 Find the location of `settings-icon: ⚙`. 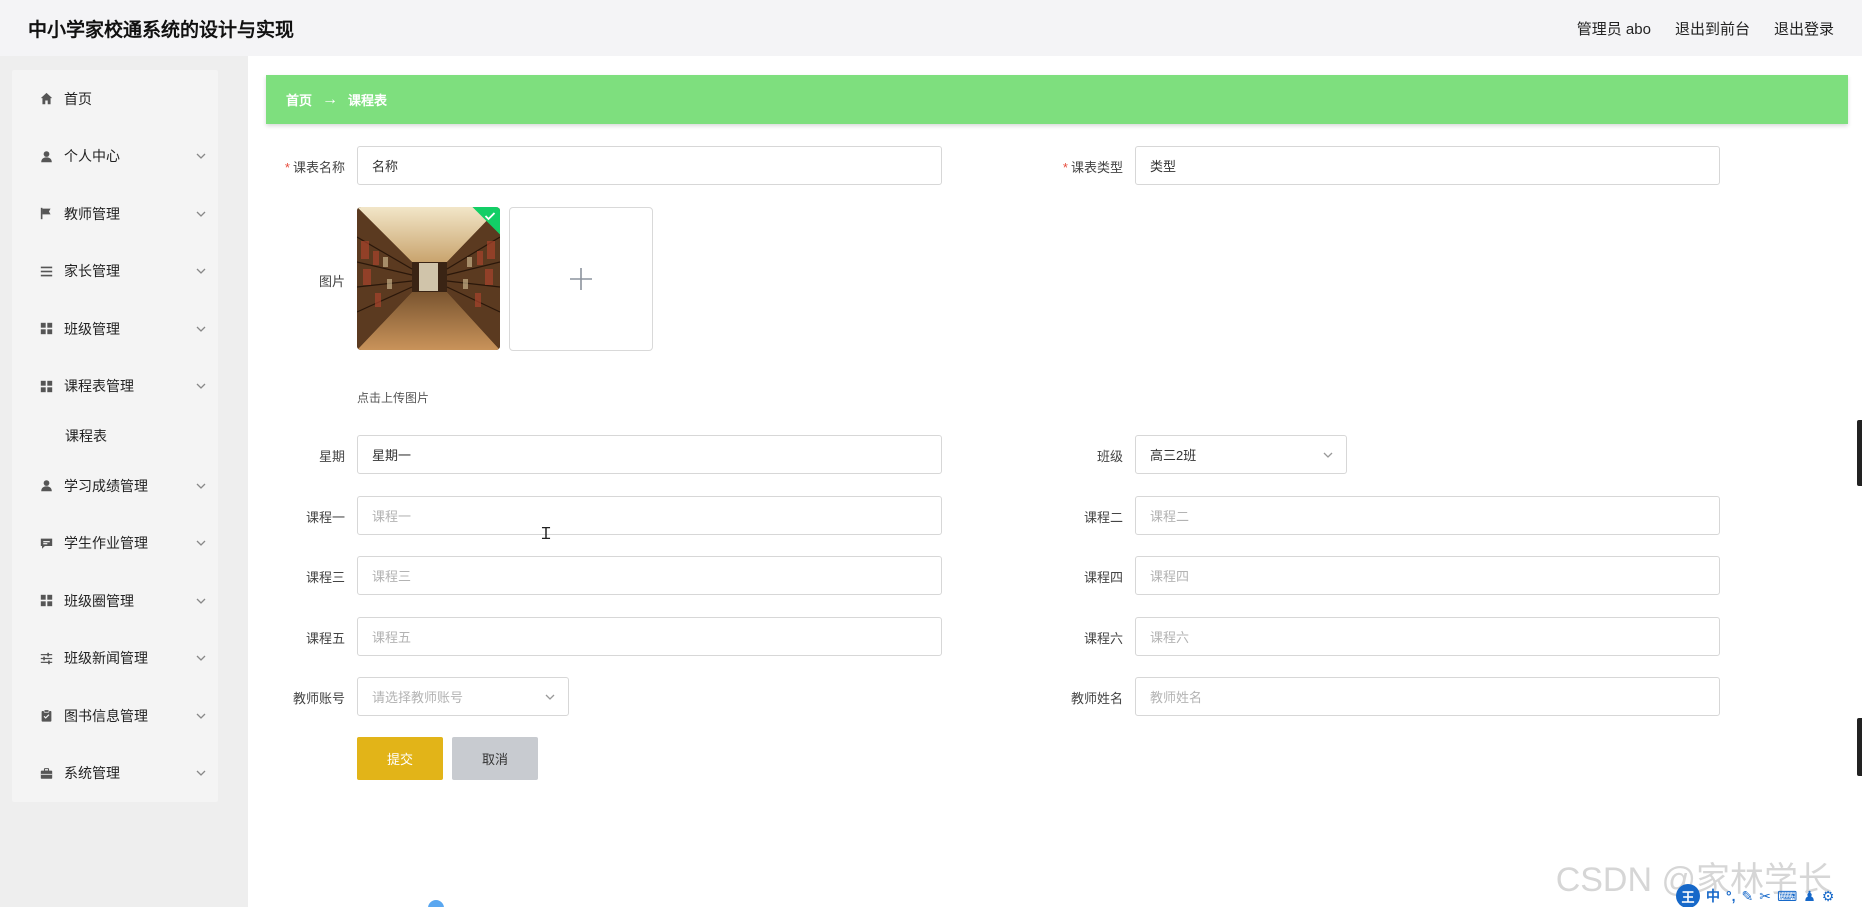

settings-icon: ⚙ is located at coordinates (1828, 896).